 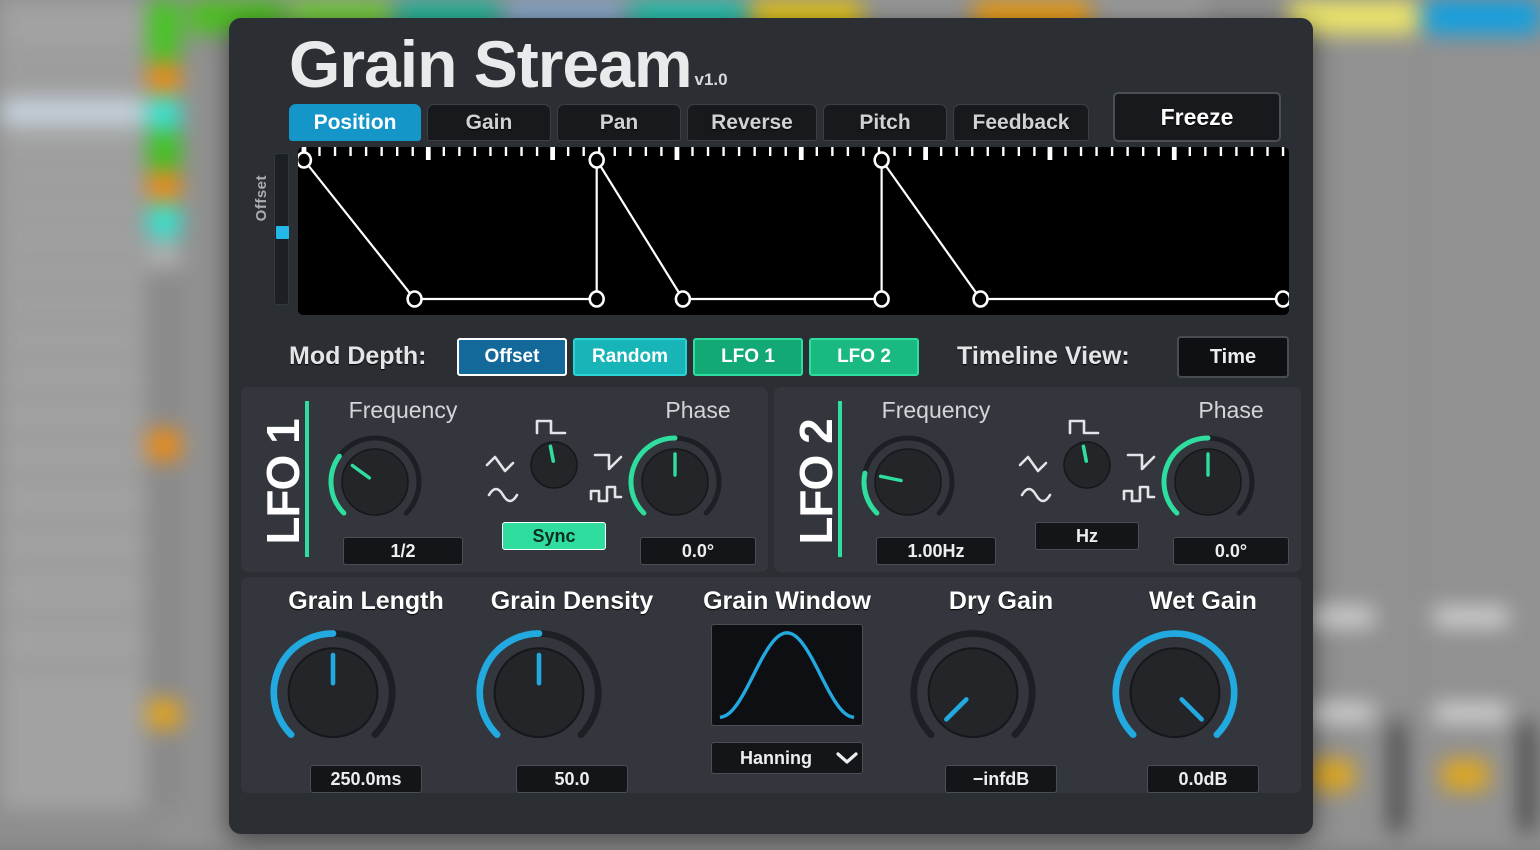 I want to click on lfo1-title: LFO 1, so click(x=283, y=478).